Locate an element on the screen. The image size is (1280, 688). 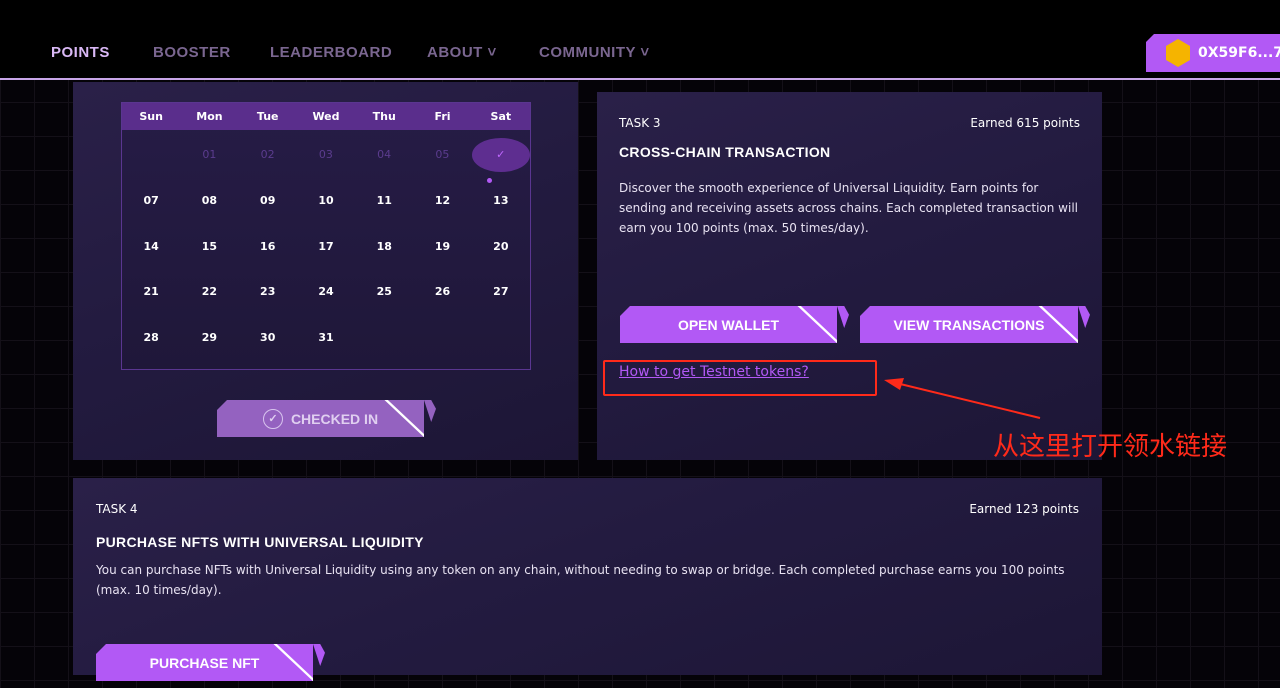
calendar-day: 16 is located at coordinates (268, 246).